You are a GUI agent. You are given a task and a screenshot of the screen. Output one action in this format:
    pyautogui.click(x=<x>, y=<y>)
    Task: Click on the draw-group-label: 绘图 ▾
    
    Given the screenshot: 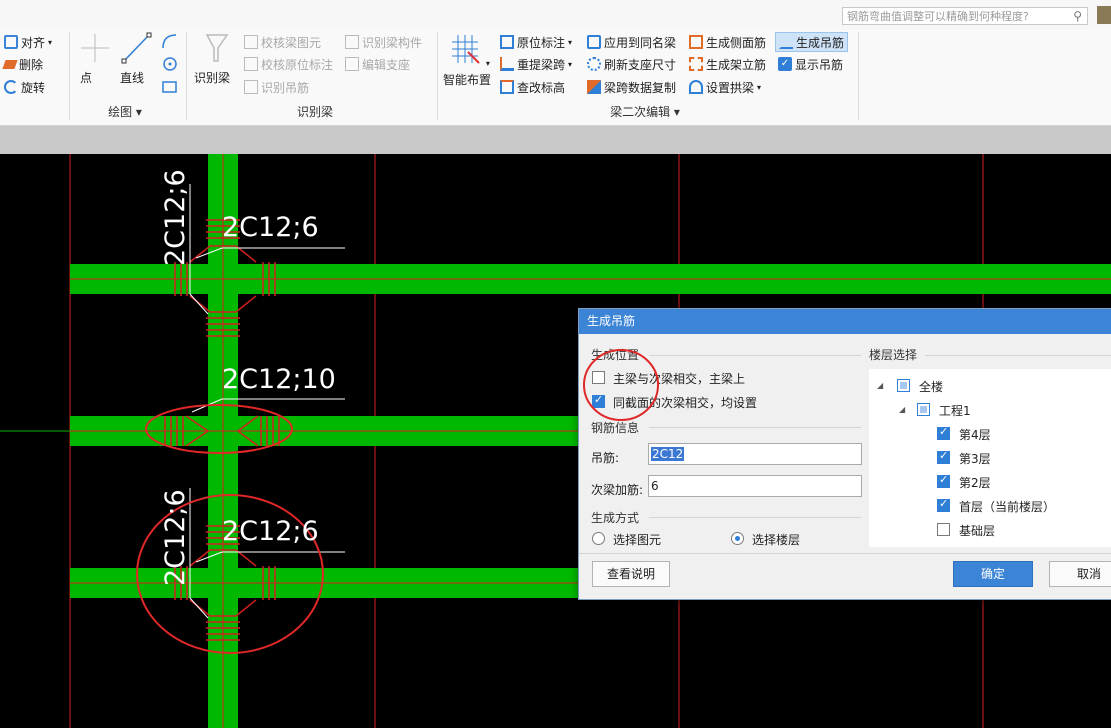 What is the action you would take?
    pyautogui.click(x=125, y=111)
    